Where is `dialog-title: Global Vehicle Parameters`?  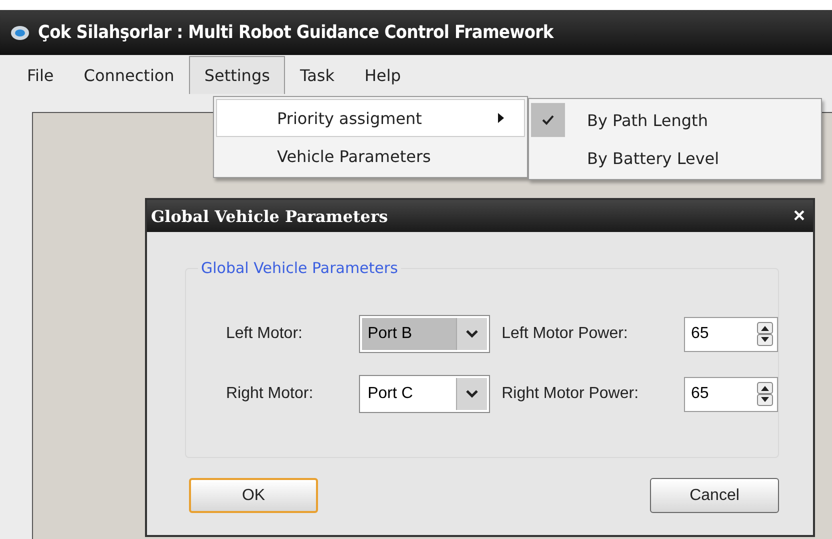 dialog-title: Global Vehicle Parameters is located at coordinates (269, 216).